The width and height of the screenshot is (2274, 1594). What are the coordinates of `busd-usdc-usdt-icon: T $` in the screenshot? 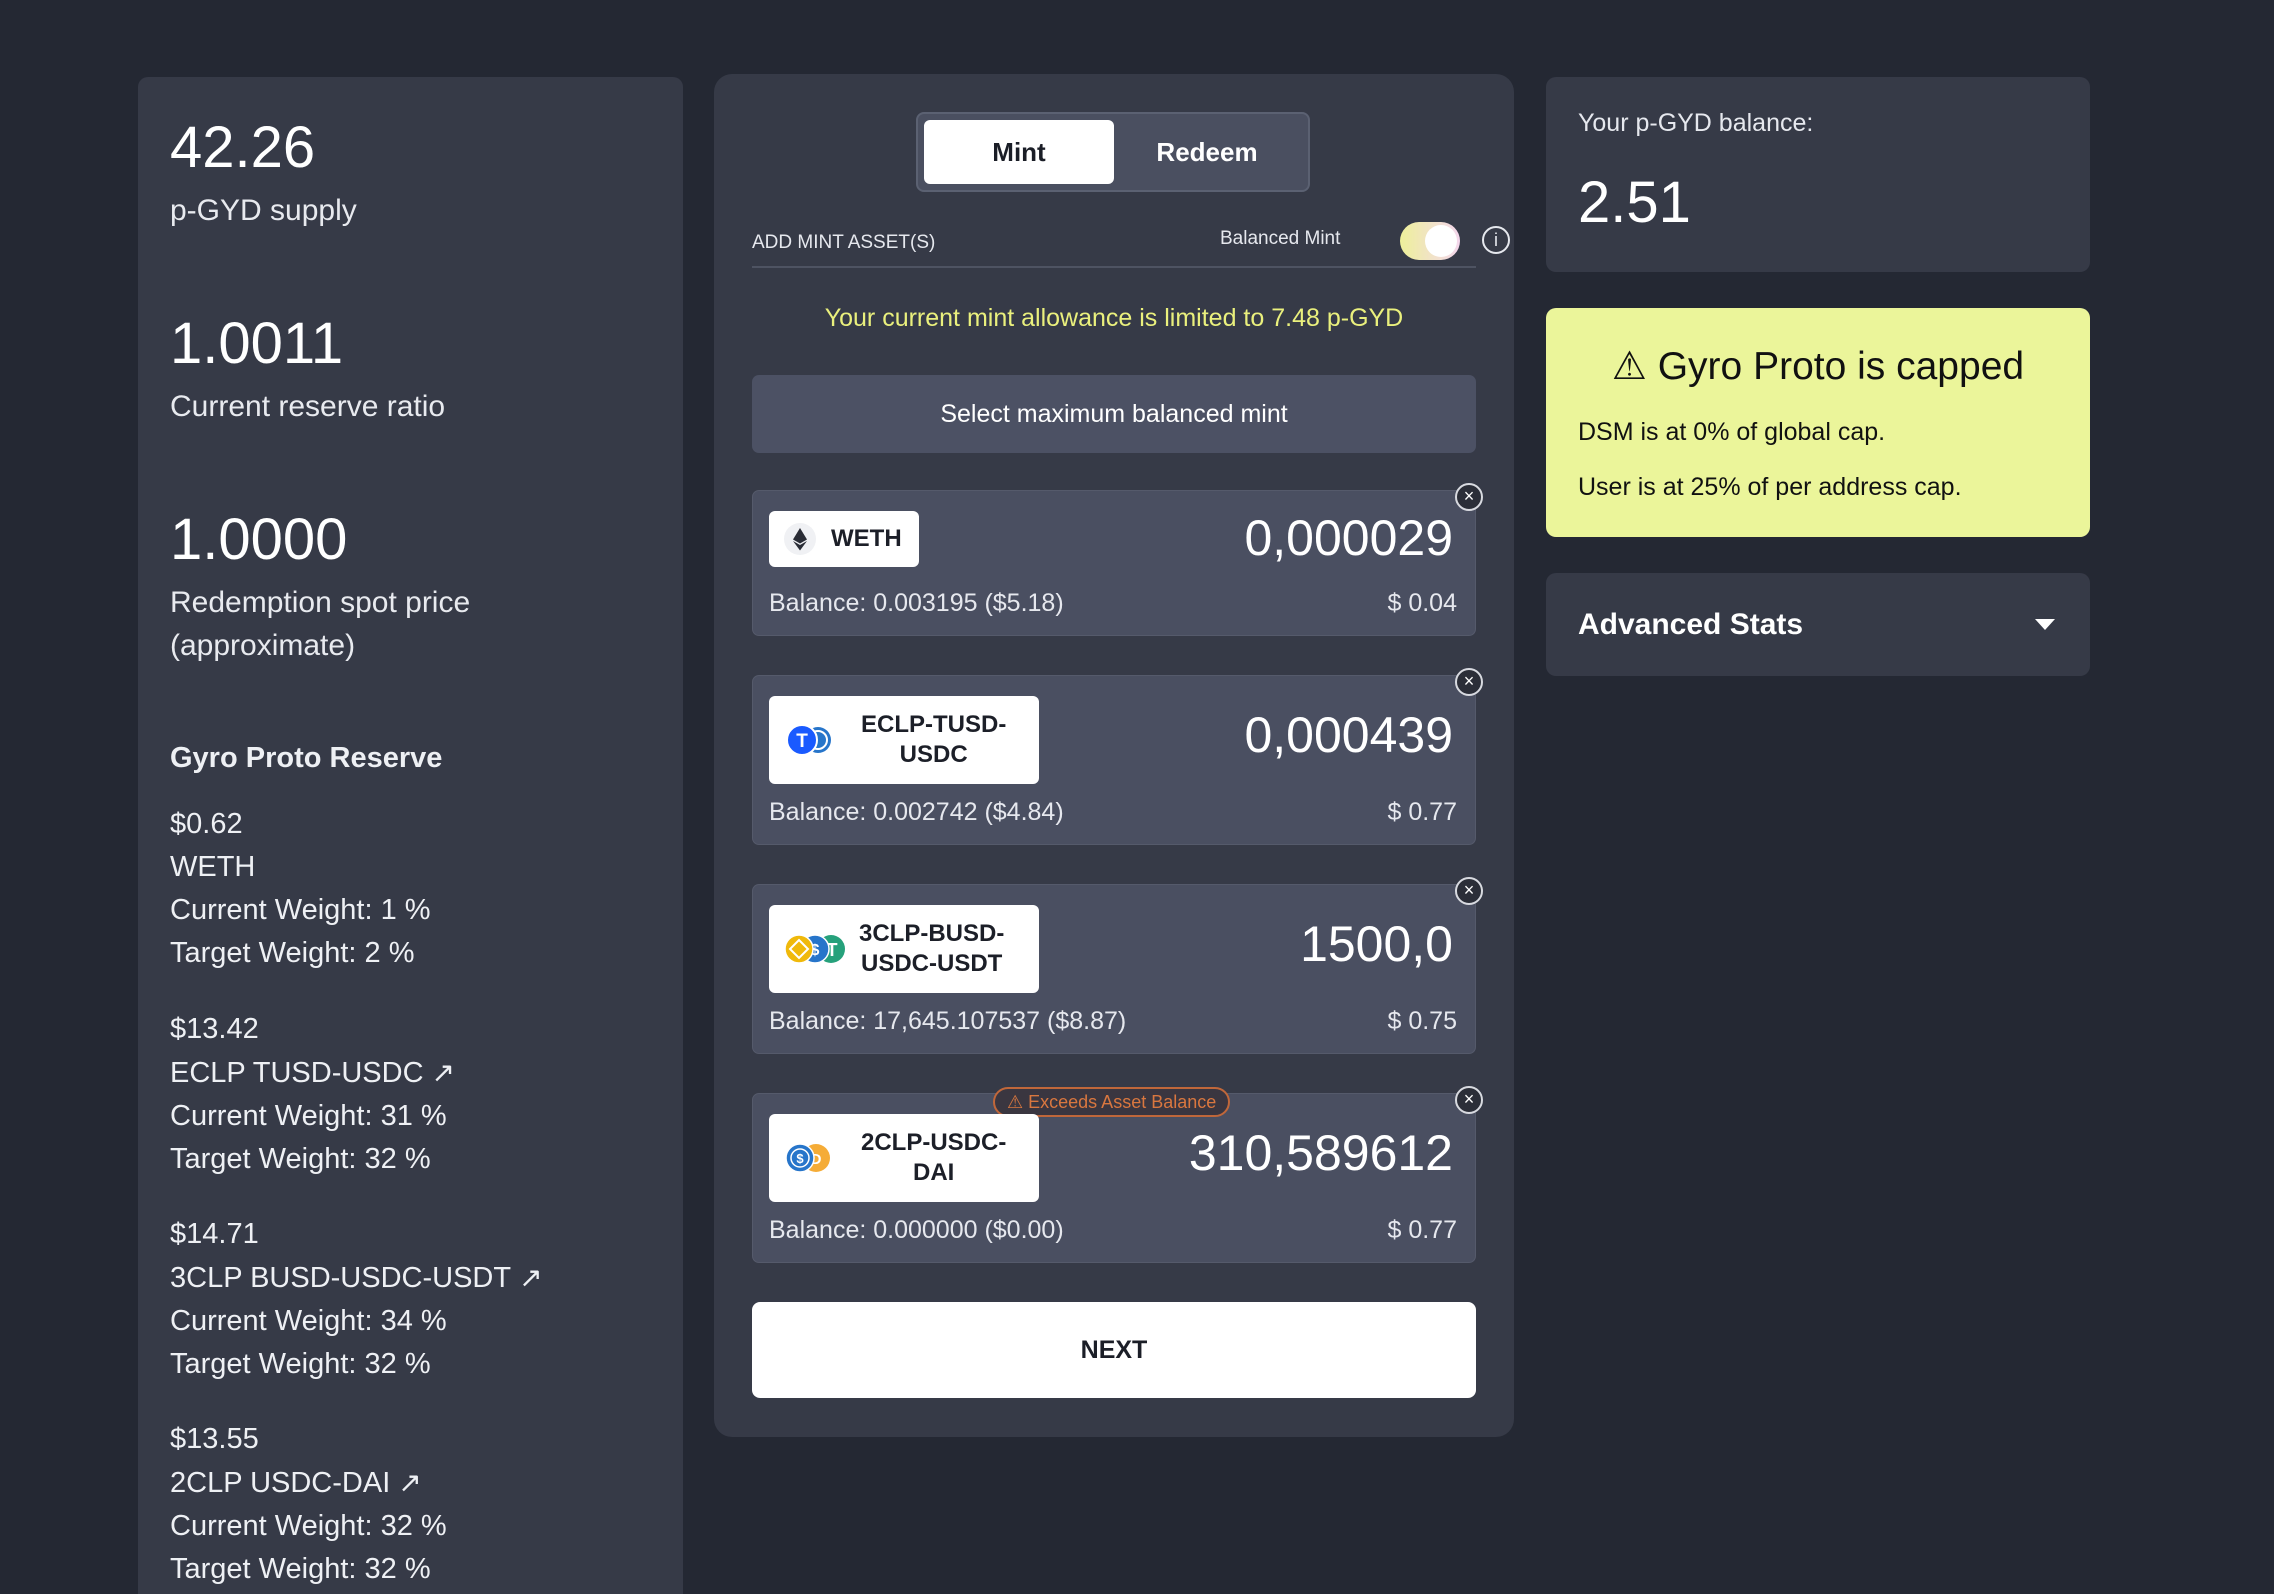 It's located at (814, 949).